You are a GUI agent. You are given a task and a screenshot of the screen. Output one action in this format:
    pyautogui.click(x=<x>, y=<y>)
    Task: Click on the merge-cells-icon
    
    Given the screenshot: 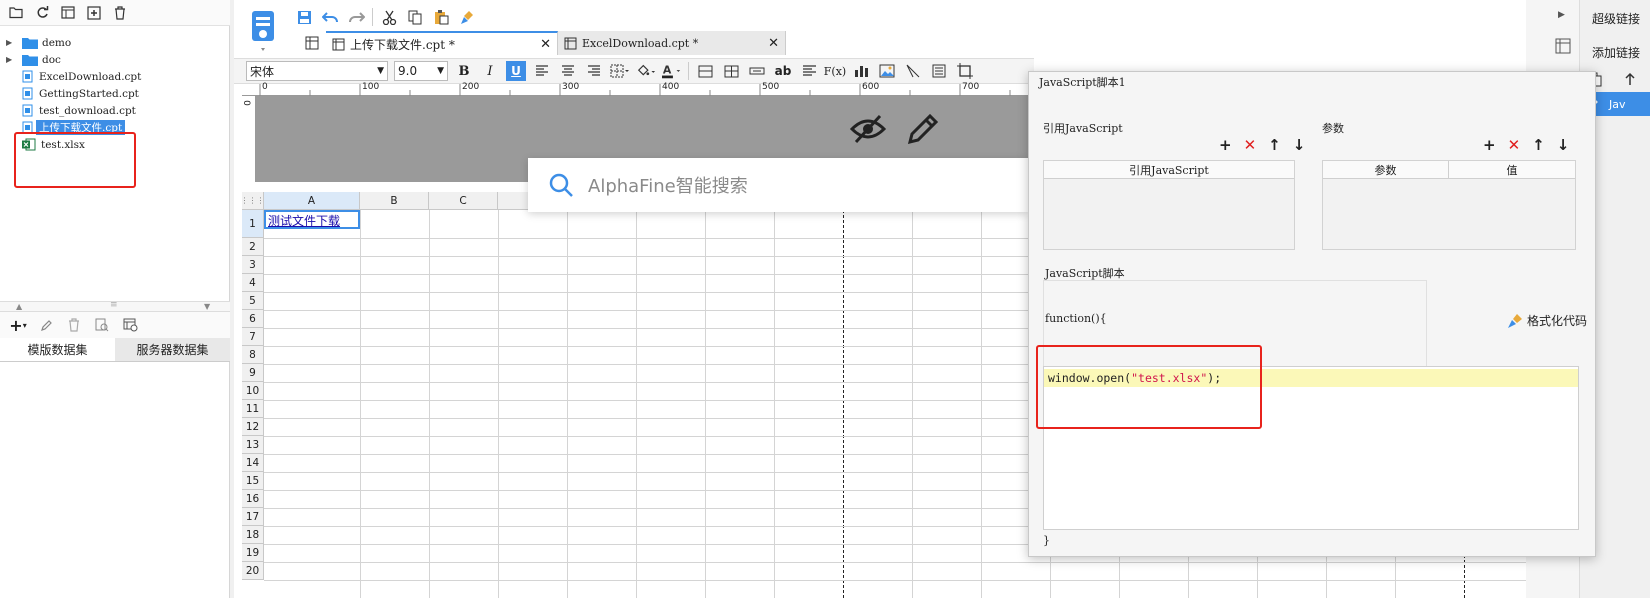 What is the action you would take?
    pyautogui.click(x=705, y=71)
    